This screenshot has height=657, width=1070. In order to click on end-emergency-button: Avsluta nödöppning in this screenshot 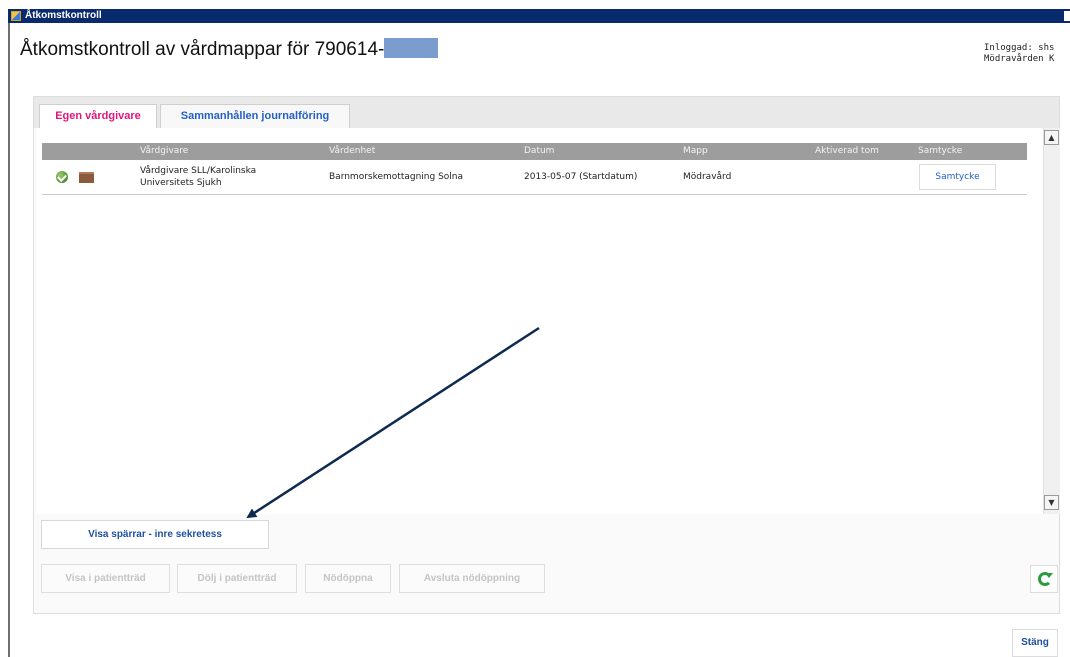, I will do `click(472, 578)`.